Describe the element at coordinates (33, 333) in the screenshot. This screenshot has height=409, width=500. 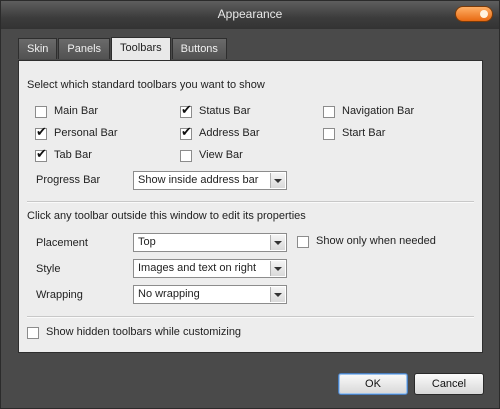
I see `show-hidden-toolbars-checkbox` at that location.